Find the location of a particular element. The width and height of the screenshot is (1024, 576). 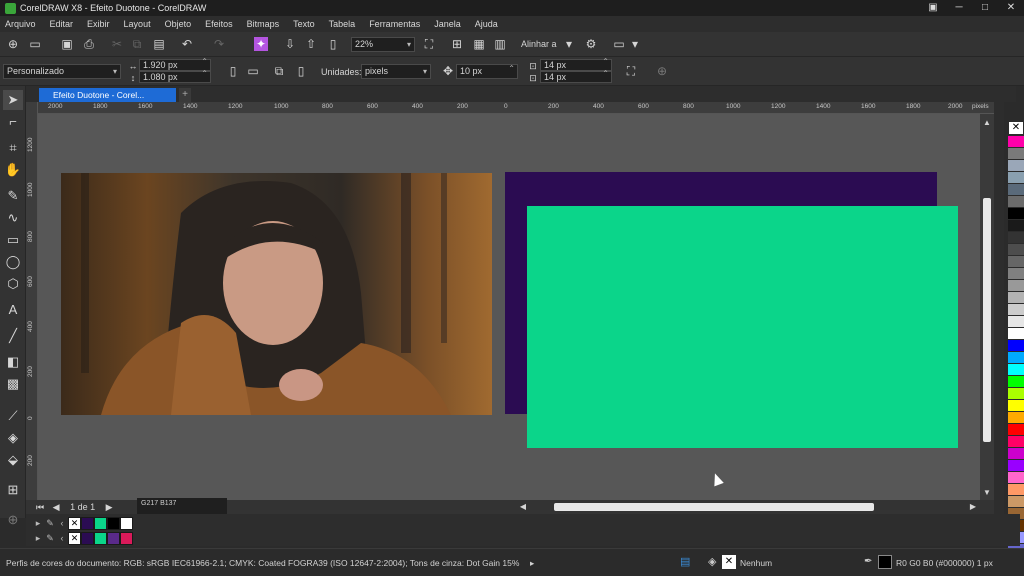

zoom-level-field: 22% is located at coordinates (383, 44).